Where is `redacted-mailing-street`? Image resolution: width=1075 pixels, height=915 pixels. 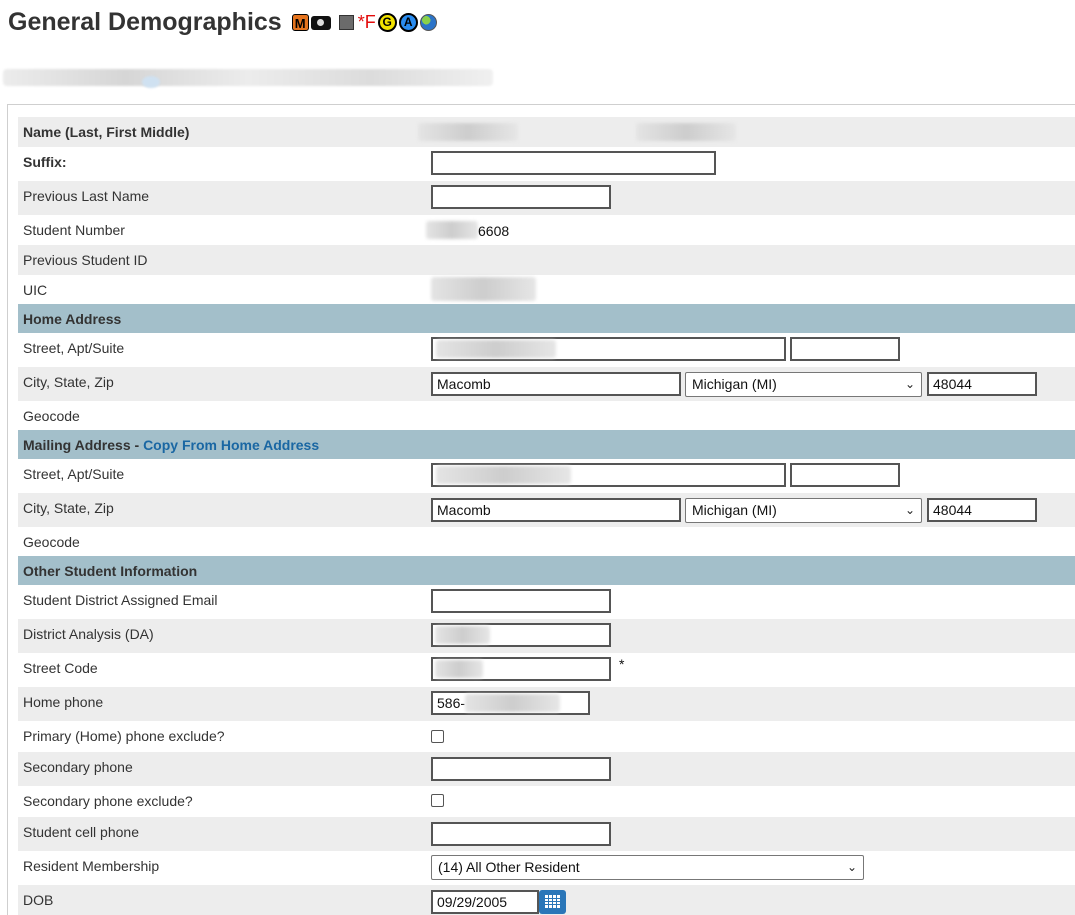 redacted-mailing-street is located at coordinates (503, 475).